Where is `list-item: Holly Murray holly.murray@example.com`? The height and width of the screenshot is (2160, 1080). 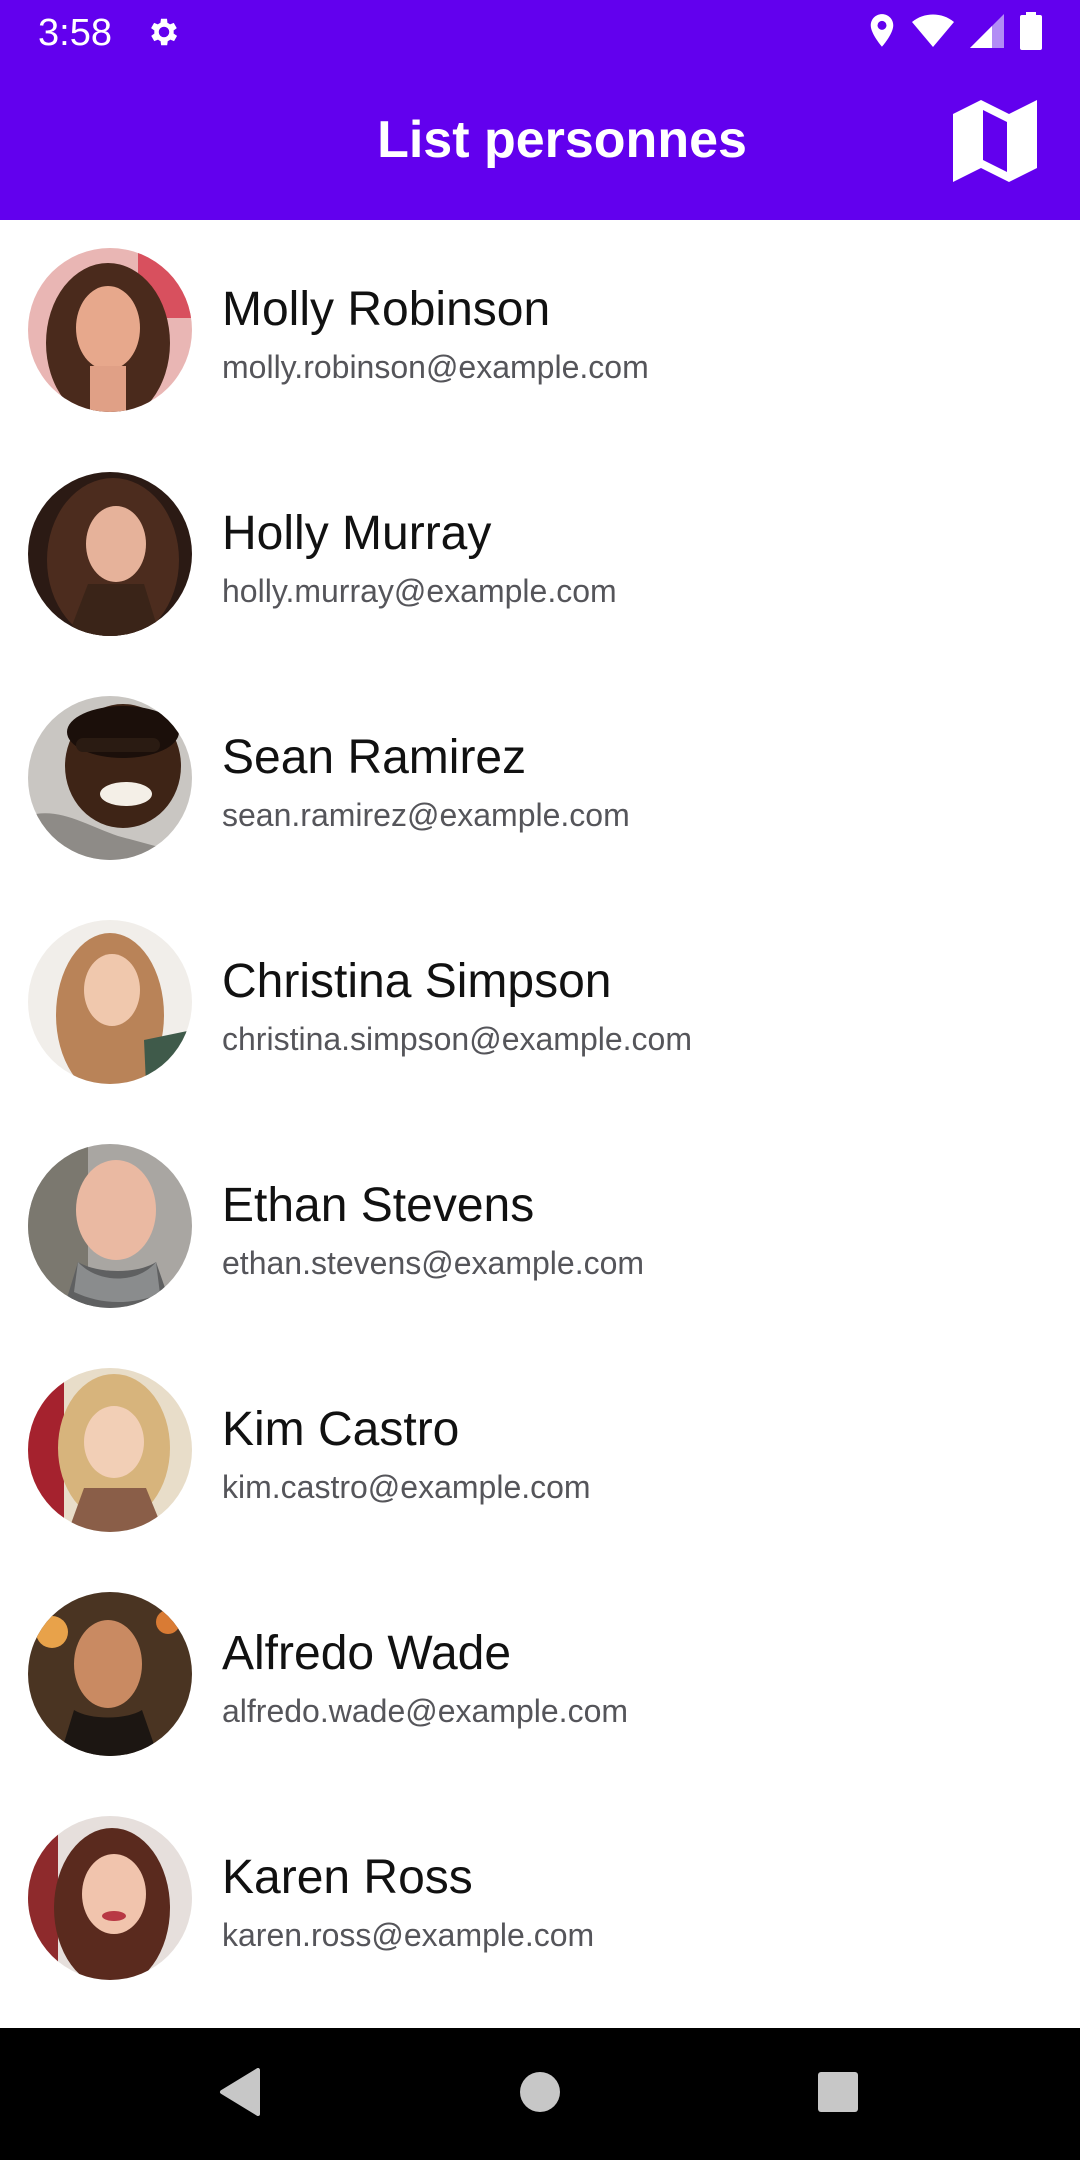
list-item: Holly Murray holly.murray@example.com is located at coordinates (540, 556).